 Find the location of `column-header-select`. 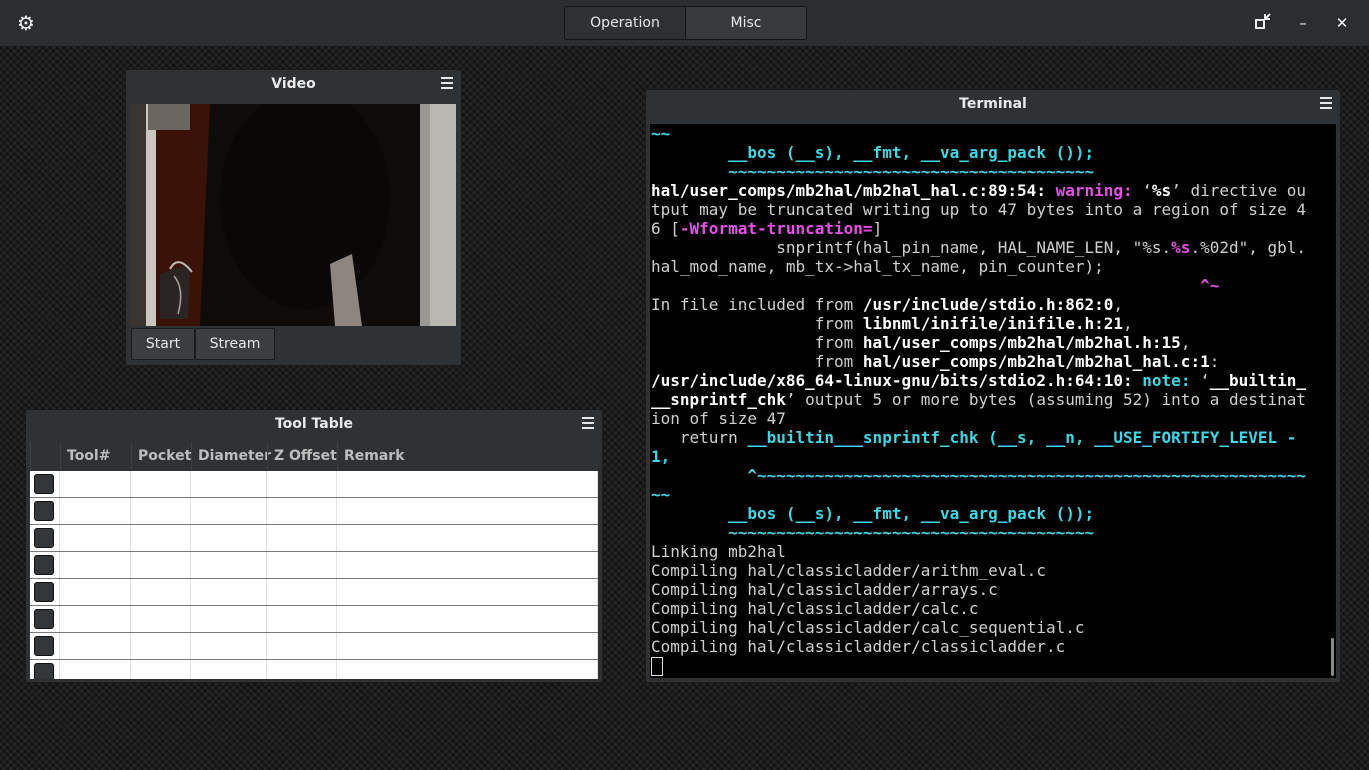

column-header-select is located at coordinates (45, 456).